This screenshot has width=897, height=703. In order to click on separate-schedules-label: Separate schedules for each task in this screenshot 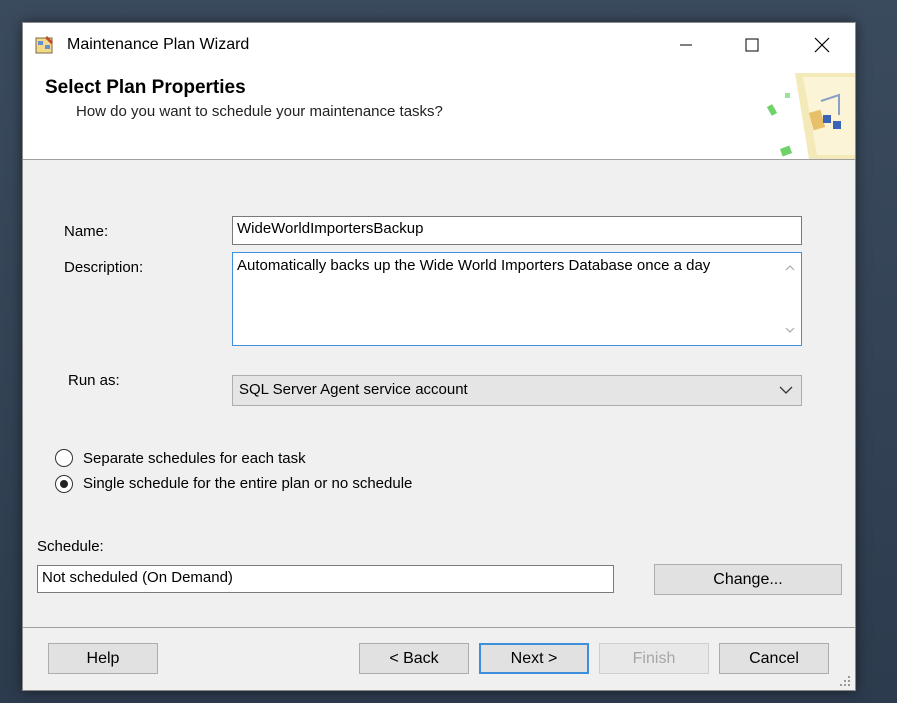, I will do `click(194, 458)`.